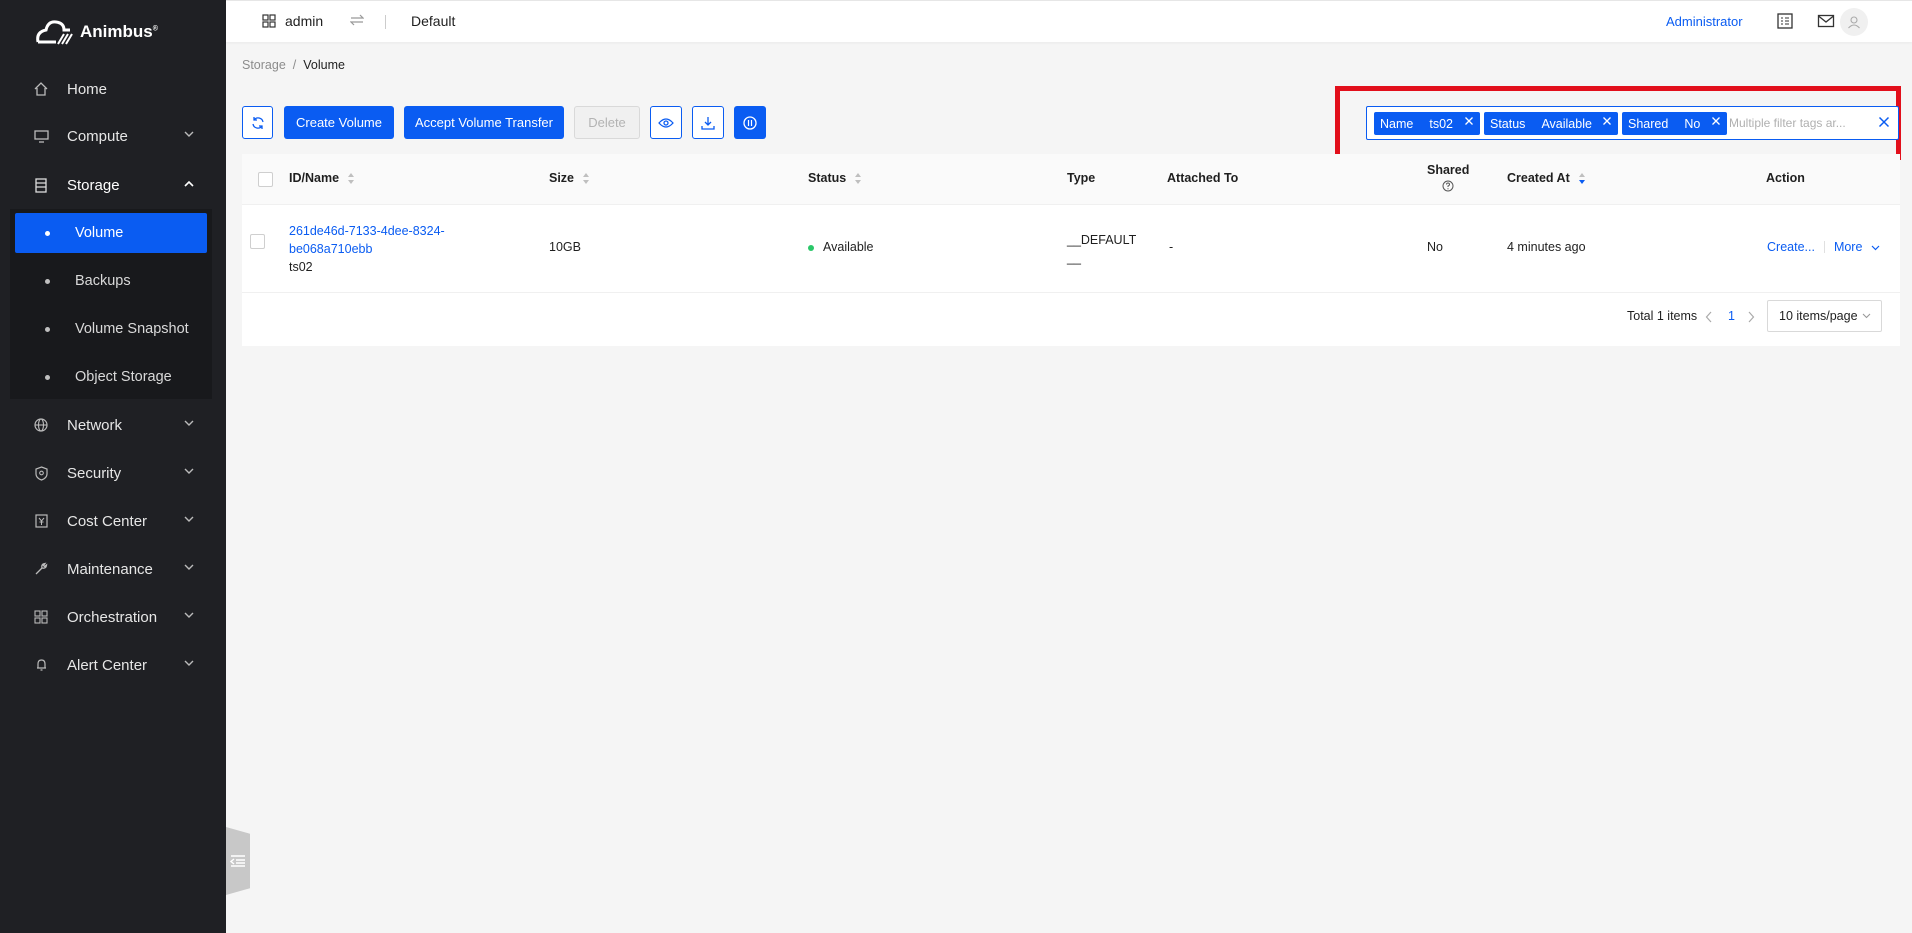  What do you see at coordinates (827, 178) in the screenshot?
I see `column-label: Status` at bounding box center [827, 178].